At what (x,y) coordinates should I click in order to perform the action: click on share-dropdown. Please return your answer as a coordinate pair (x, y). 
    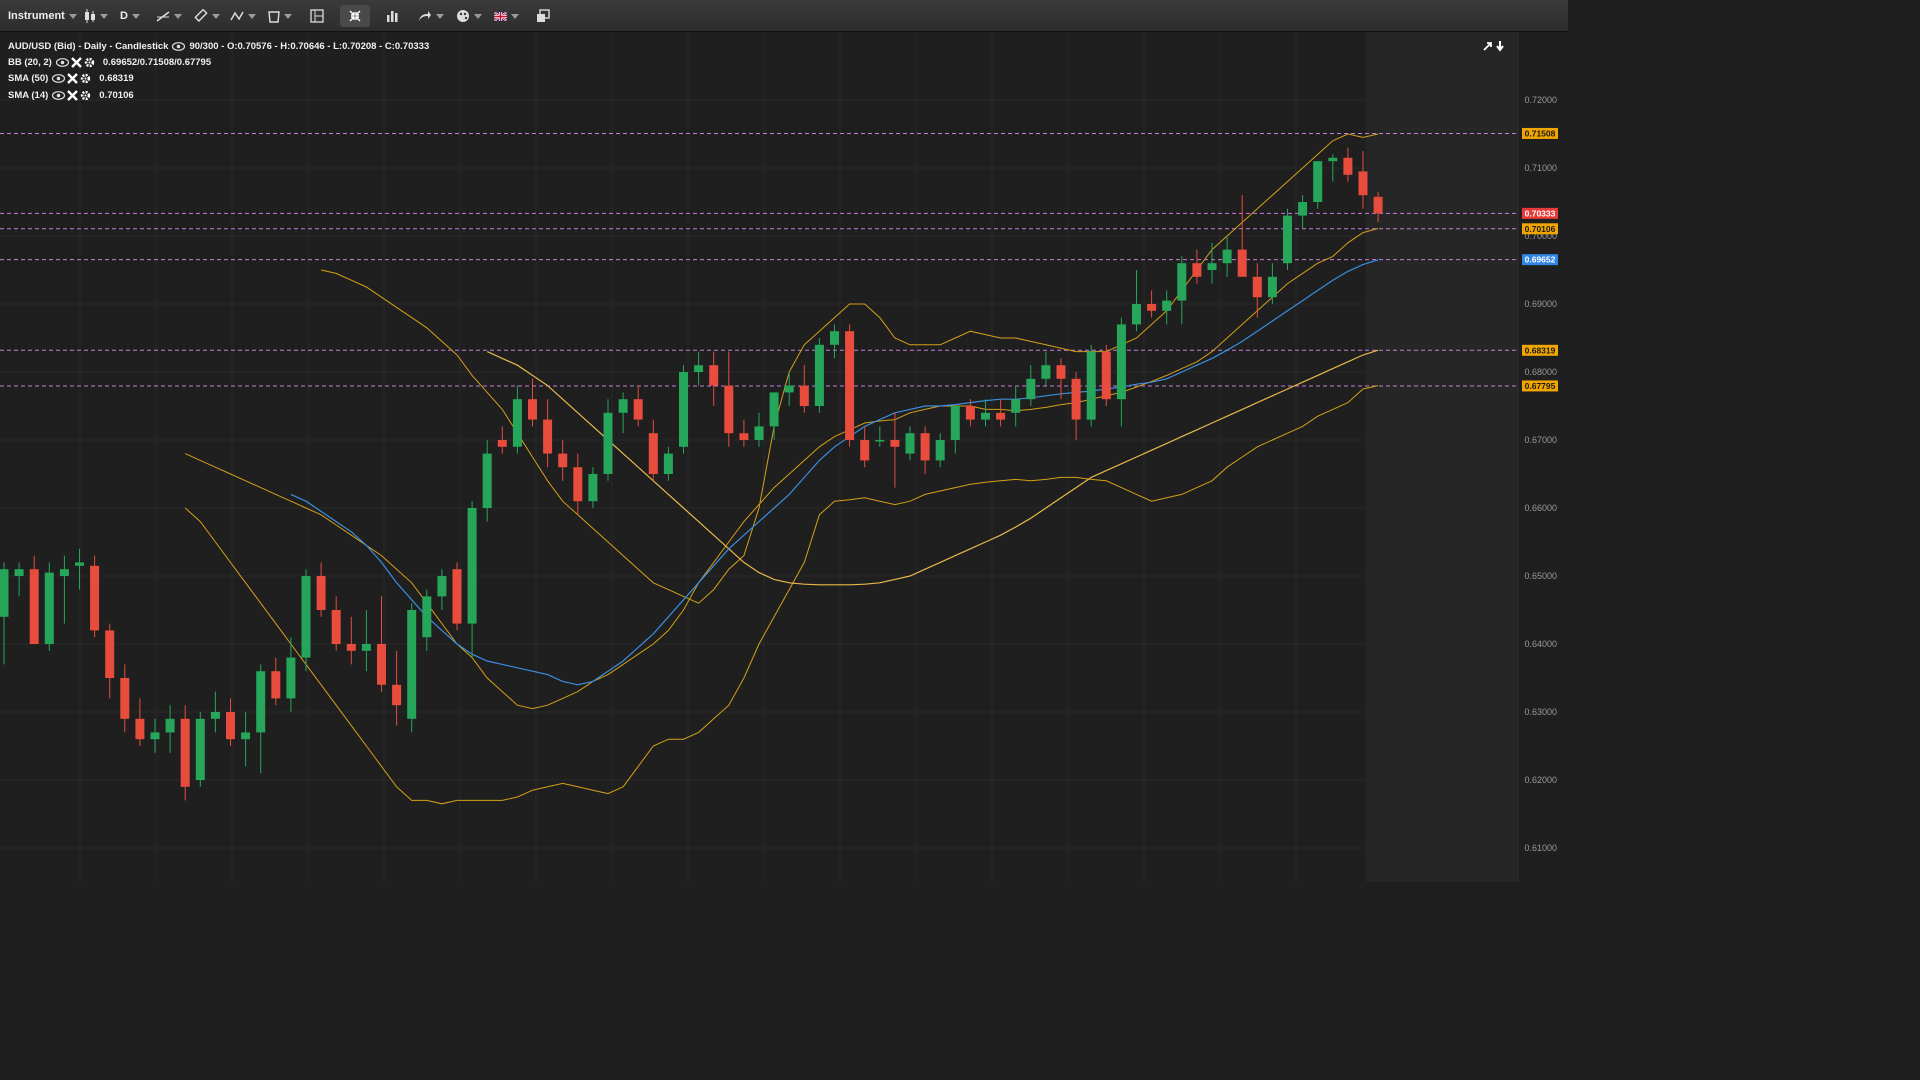
    Looking at the image, I should click on (431, 16).